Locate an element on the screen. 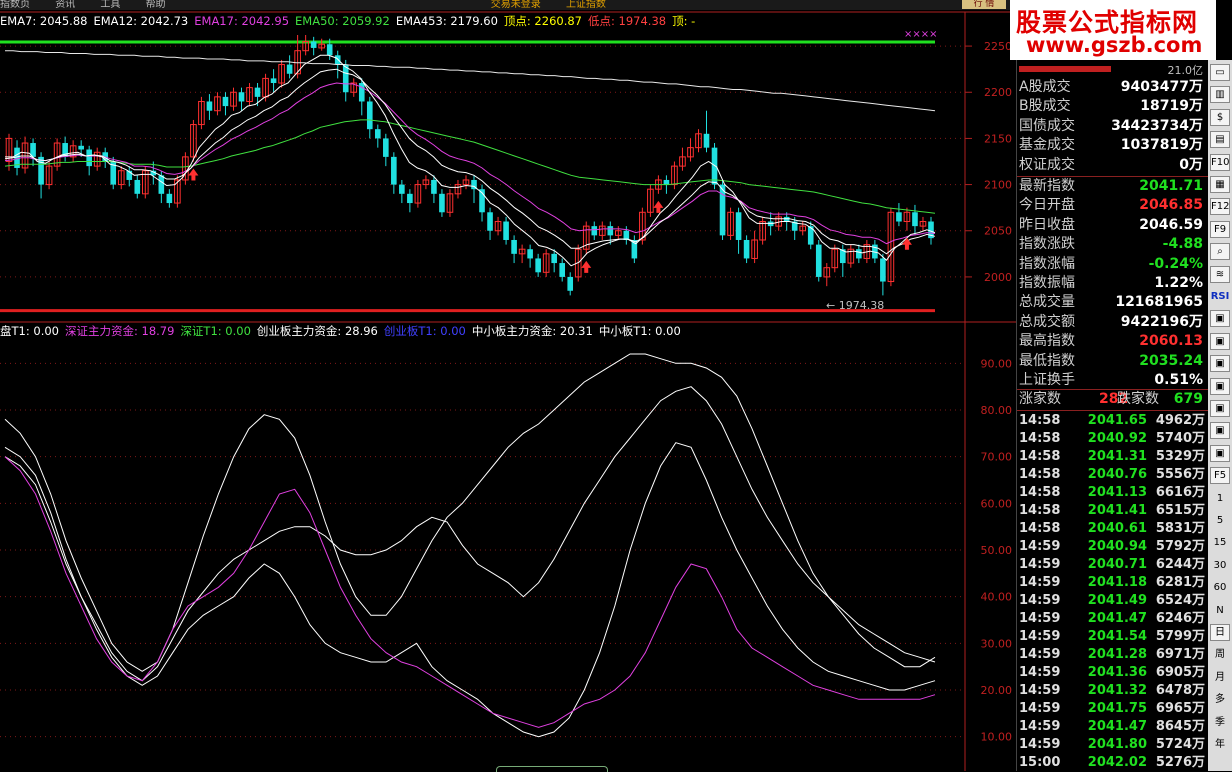  toolbar-button: 年 is located at coordinates (1220, 744).